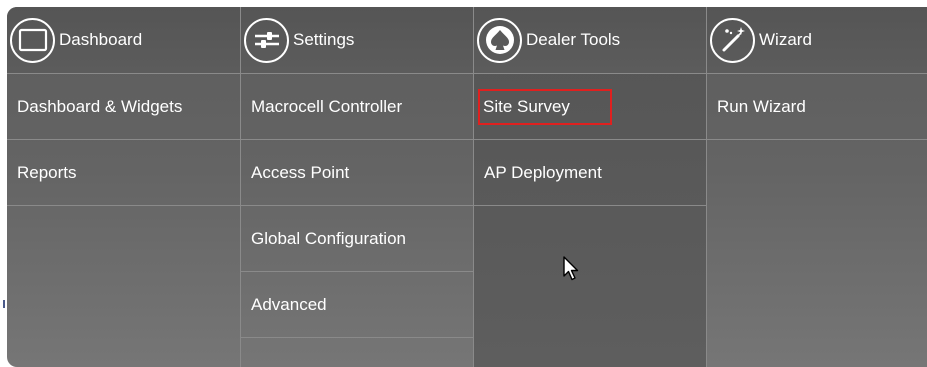 This screenshot has width=927, height=367. What do you see at coordinates (327, 106) in the screenshot?
I see `menu-item-label: Macrocell Controller` at bounding box center [327, 106].